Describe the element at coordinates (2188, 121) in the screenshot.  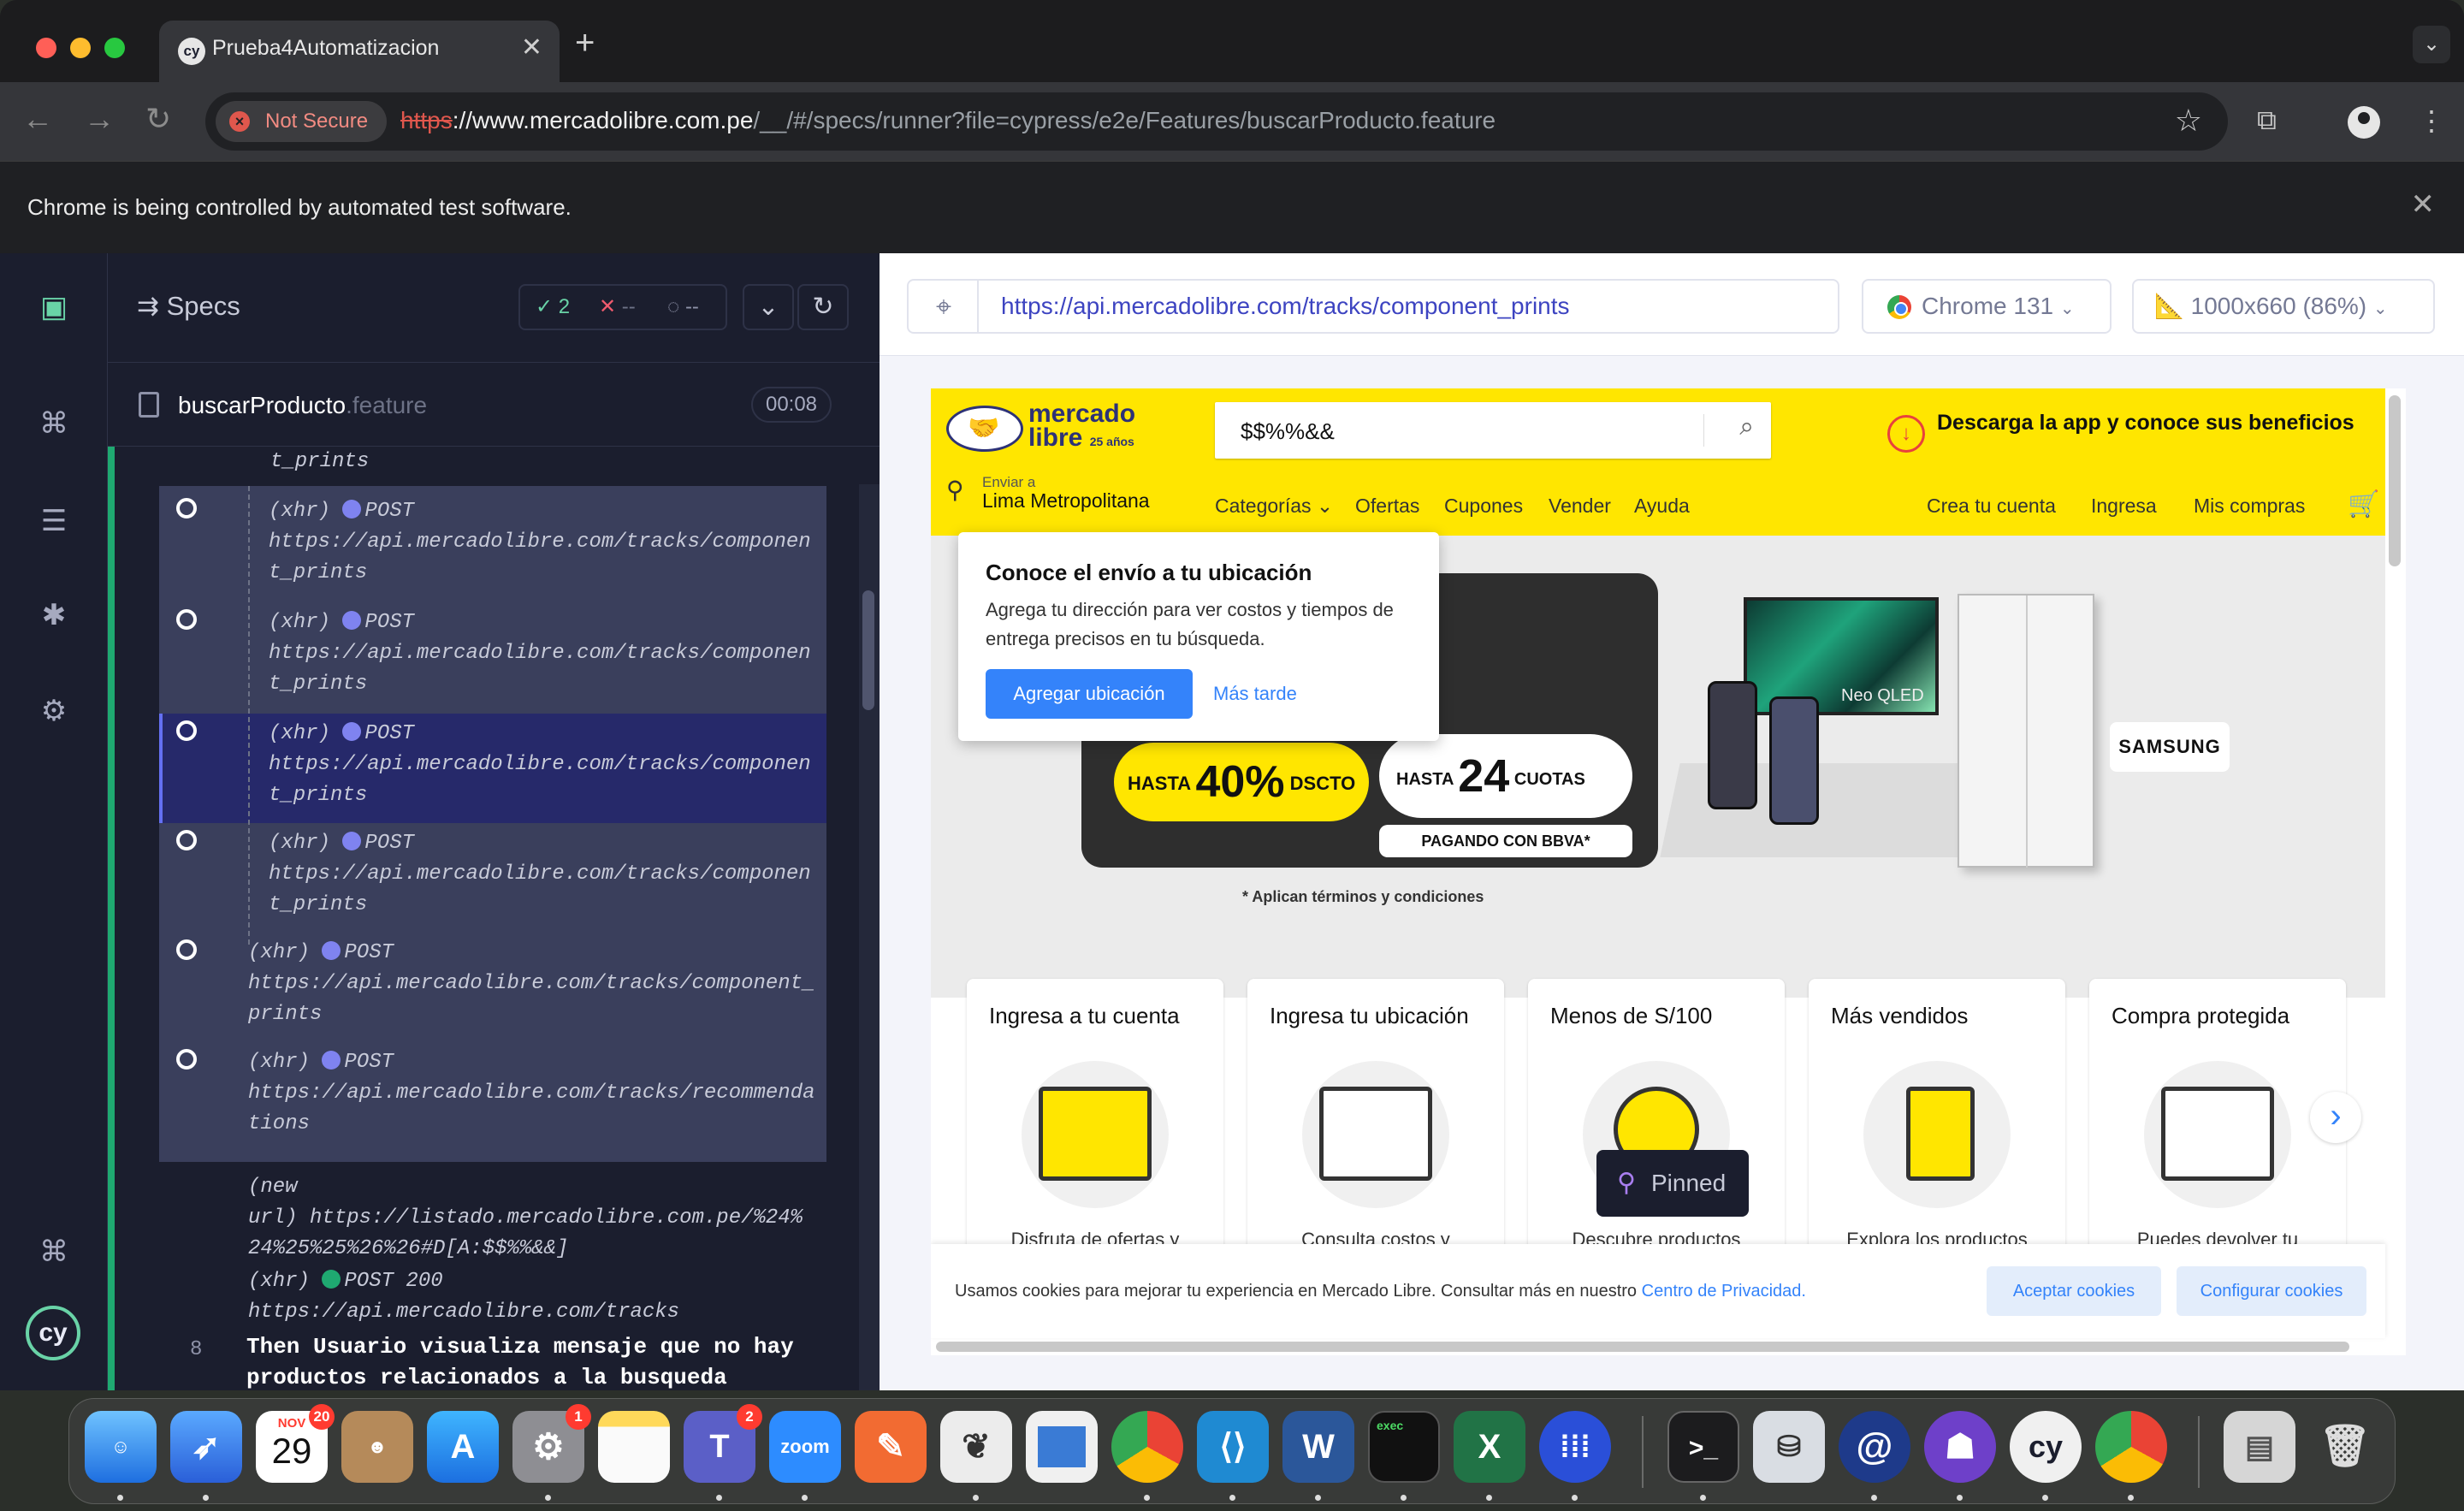
I see `bookmark-star-icon: ☆` at that location.